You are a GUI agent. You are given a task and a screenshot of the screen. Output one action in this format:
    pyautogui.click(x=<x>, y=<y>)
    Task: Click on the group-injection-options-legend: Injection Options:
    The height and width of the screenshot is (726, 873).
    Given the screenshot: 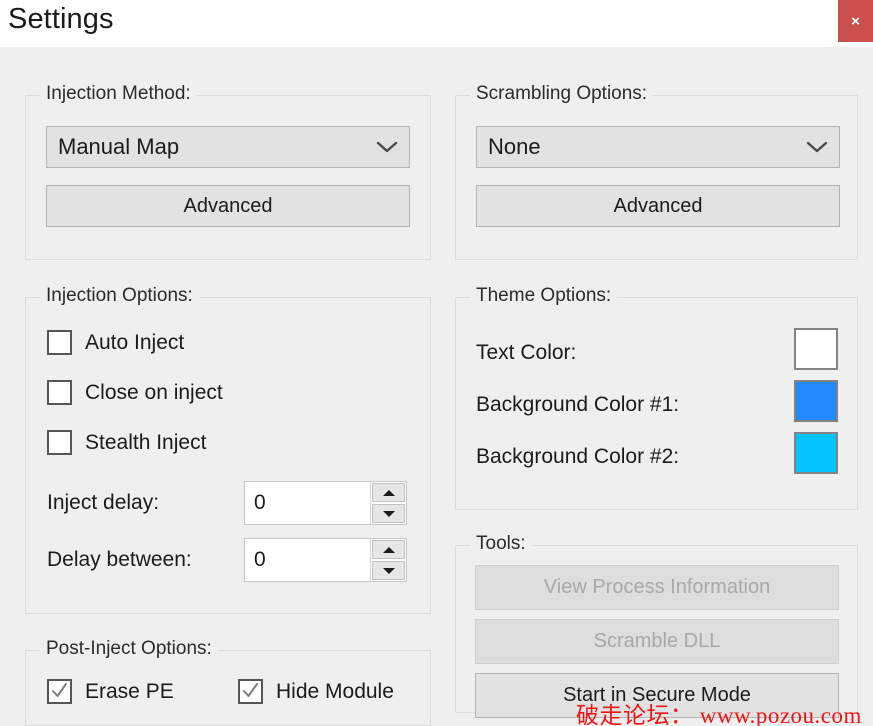 What is the action you would take?
    pyautogui.click(x=119, y=296)
    